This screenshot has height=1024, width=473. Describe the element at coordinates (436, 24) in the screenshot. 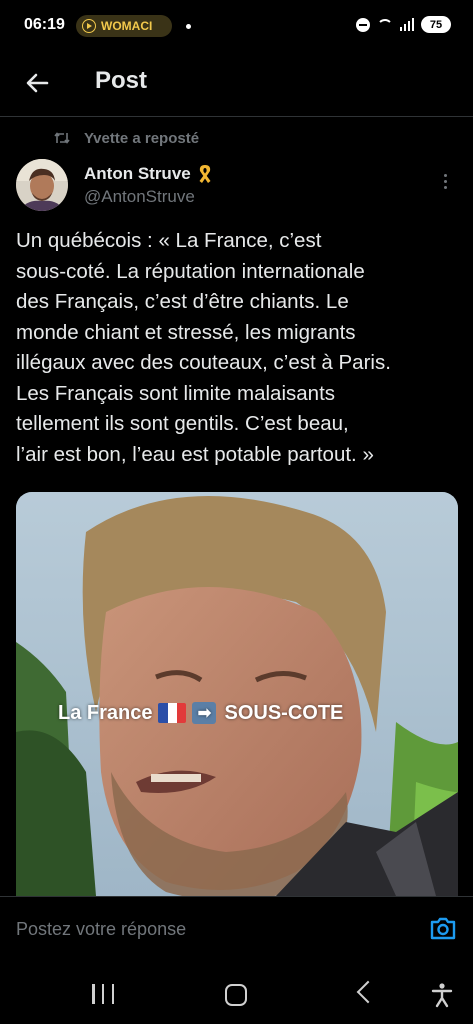

I see `battery-icon: 75` at that location.